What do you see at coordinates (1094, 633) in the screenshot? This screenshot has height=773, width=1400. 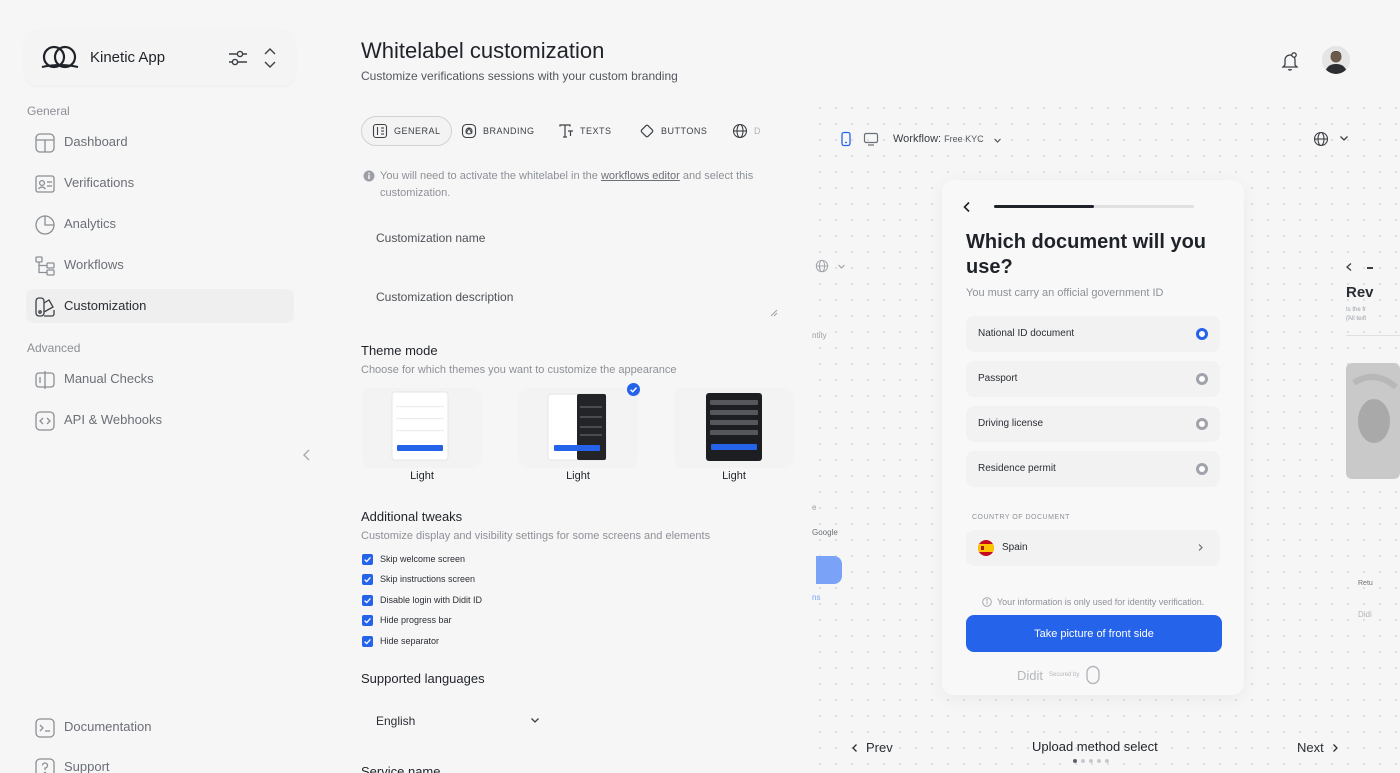 I see `take-picture-button: Take picture of front side` at bounding box center [1094, 633].